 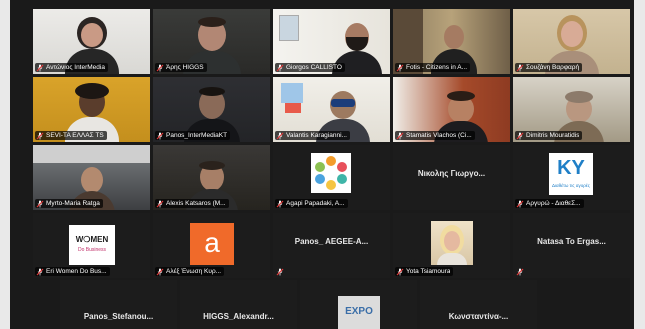 What do you see at coordinates (91, 109) in the screenshot?
I see `participant-tile: SEVI-TA ΕΛΛΑΣ TS` at bounding box center [91, 109].